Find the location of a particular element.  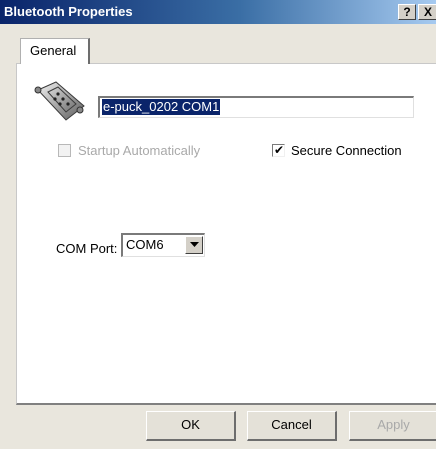

com-port-select: COM6 is located at coordinates (163, 245).